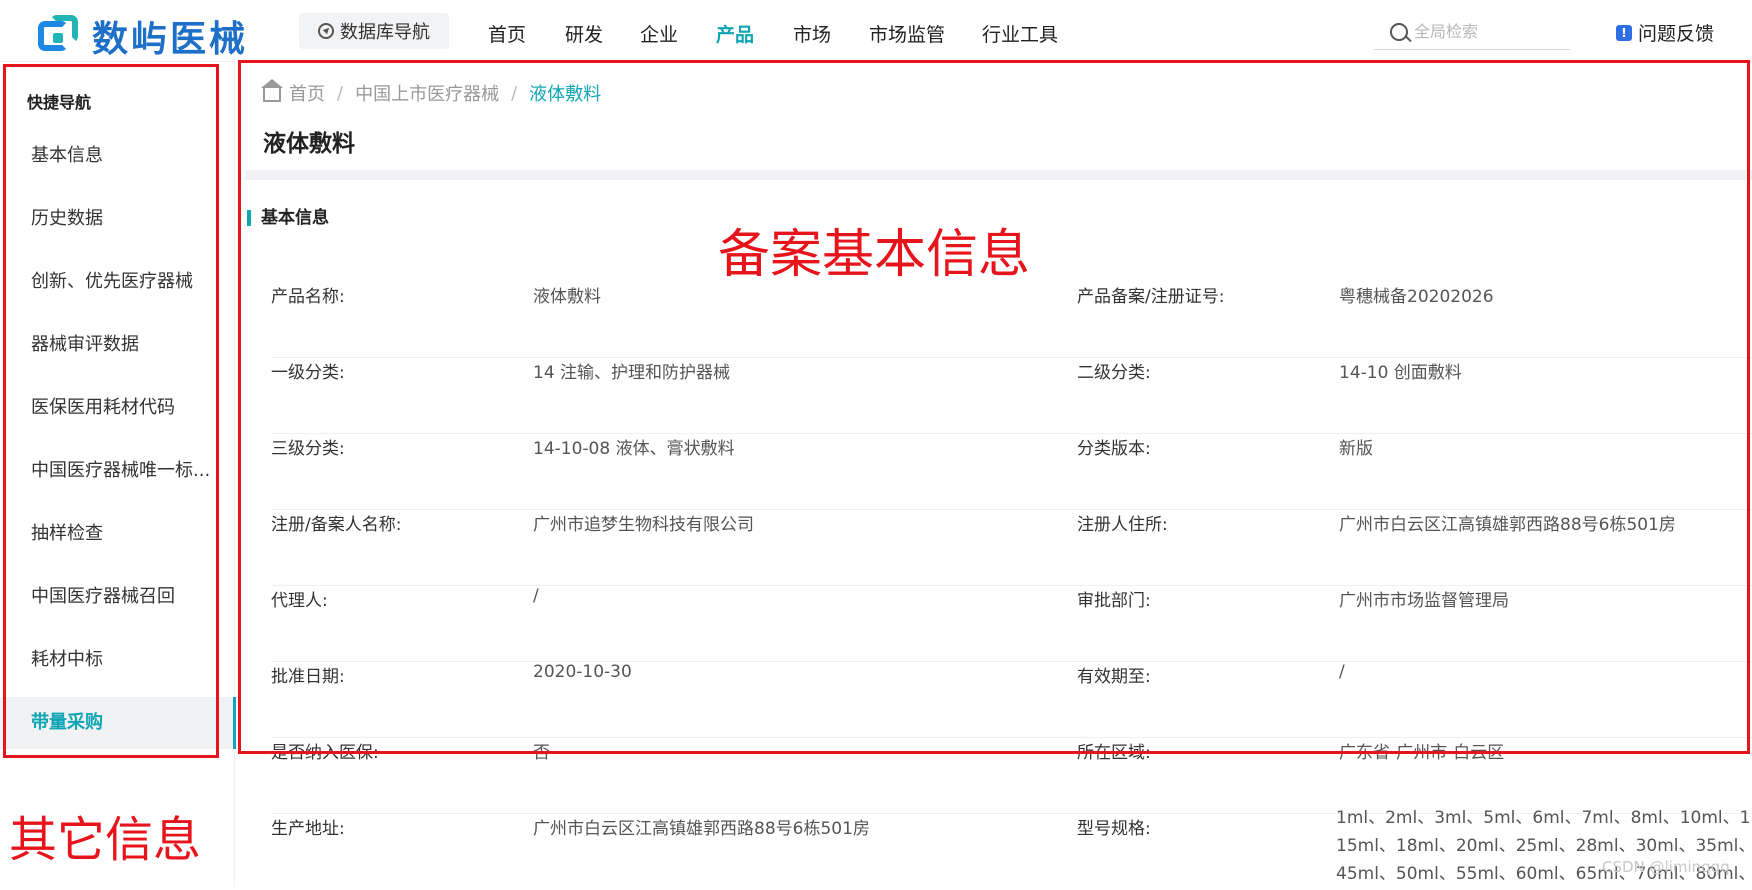  Describe the element at coordinates (385, 32) in the screenshot. I see `database-nav-label: 数据库导航` at that location.